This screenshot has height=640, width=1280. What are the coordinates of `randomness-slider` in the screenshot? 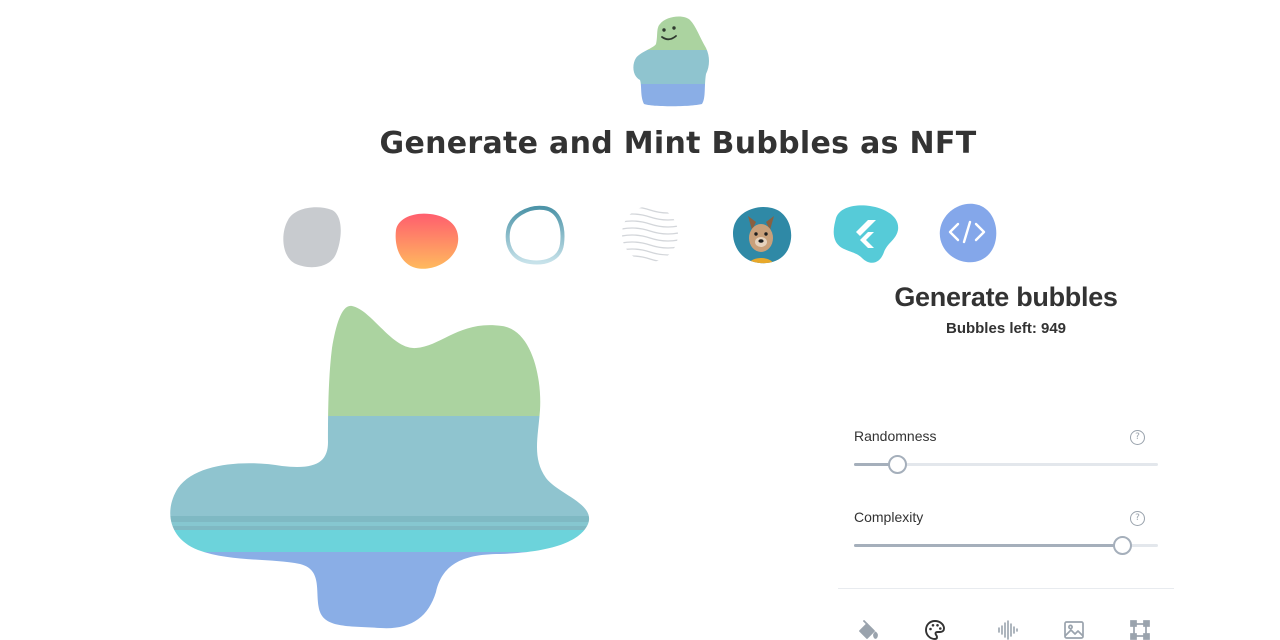 It's located at (1006, 464).